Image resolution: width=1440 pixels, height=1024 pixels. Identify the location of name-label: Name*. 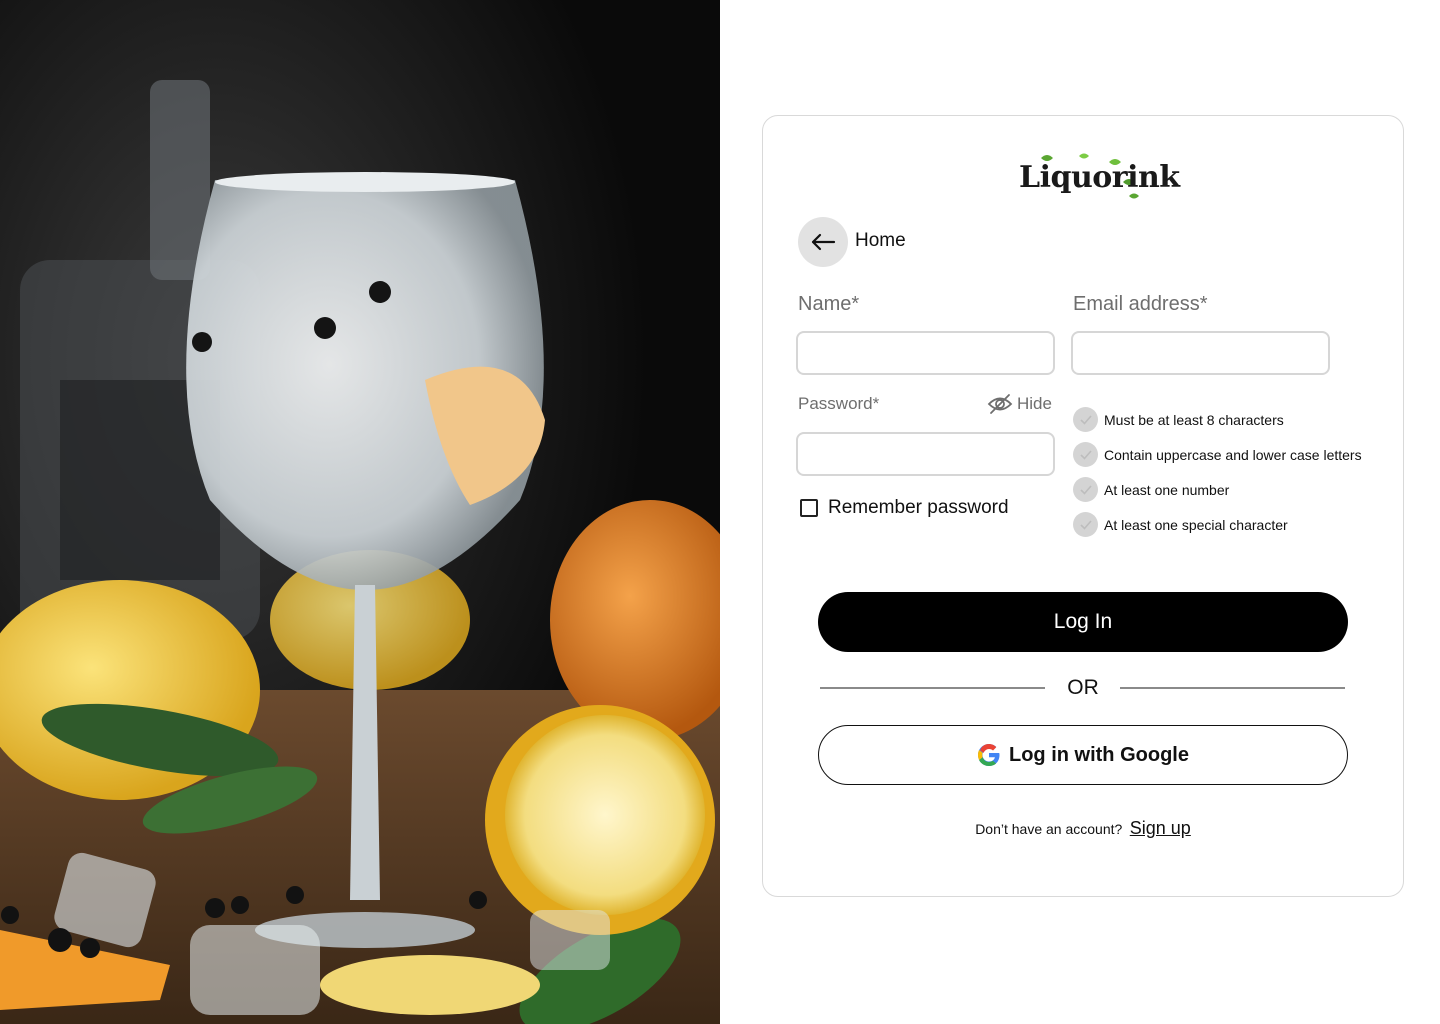
(829, 304).